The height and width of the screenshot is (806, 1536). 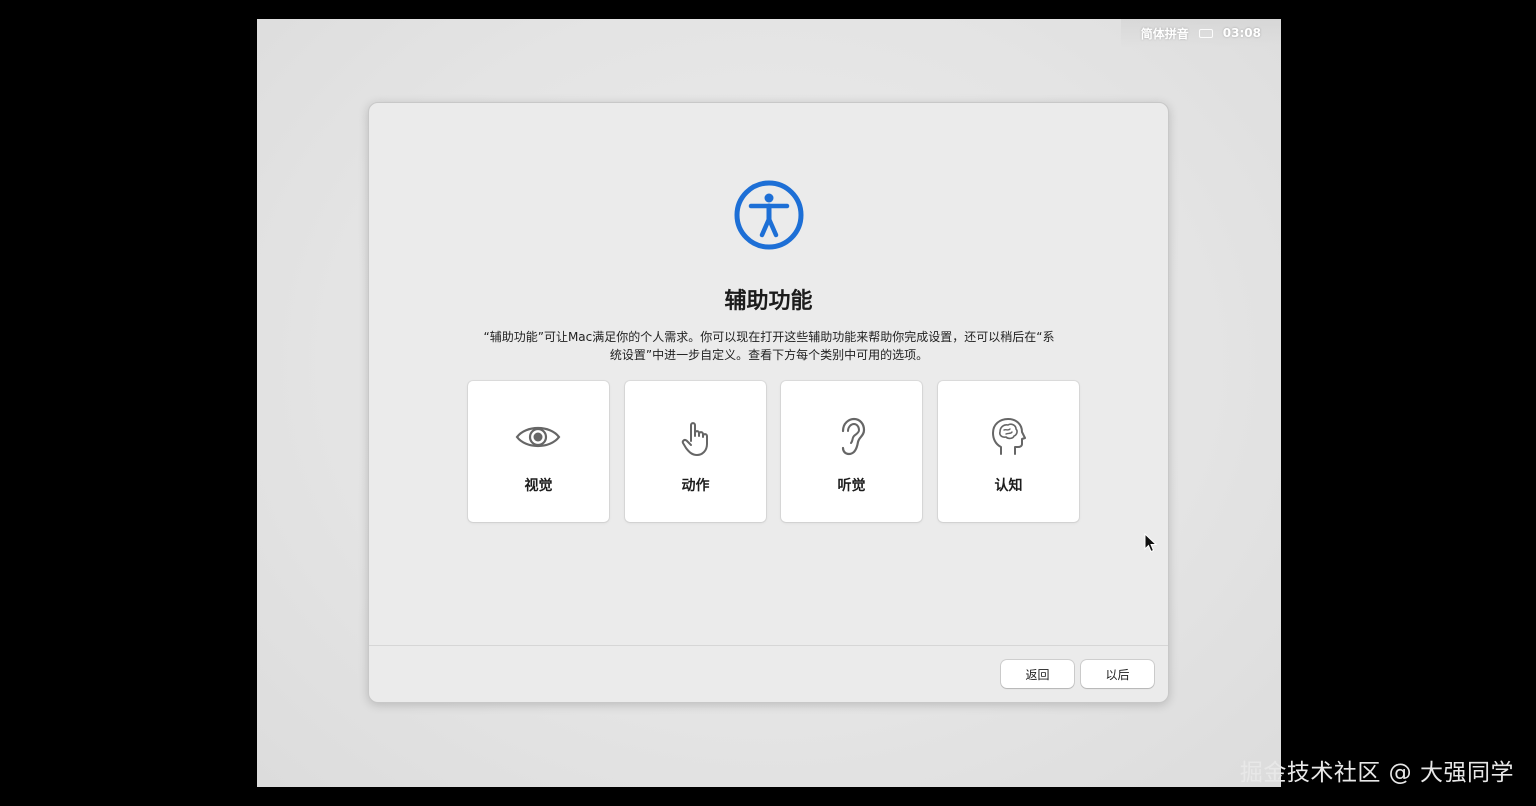 What do you see at coordinates (538, 486) in the screenshot?
I see `category-label: 视觉` at bounding box center [538, 486].